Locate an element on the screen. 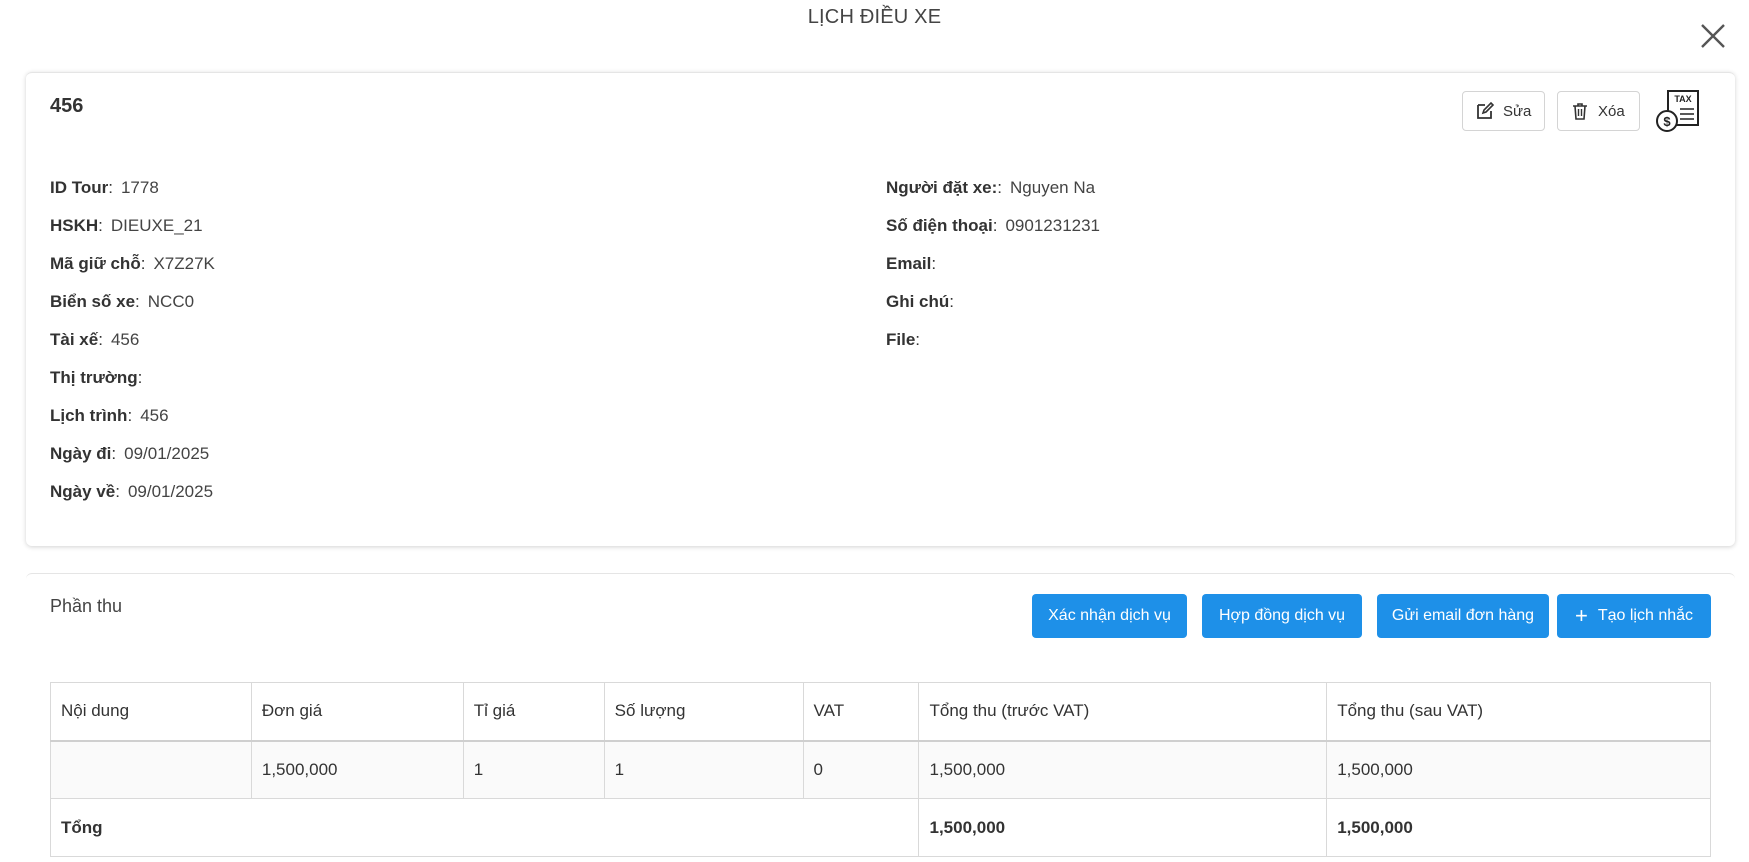 The height and width of the screenshot is (862, 1749). close-icon is located at coordinates (1713, 36).